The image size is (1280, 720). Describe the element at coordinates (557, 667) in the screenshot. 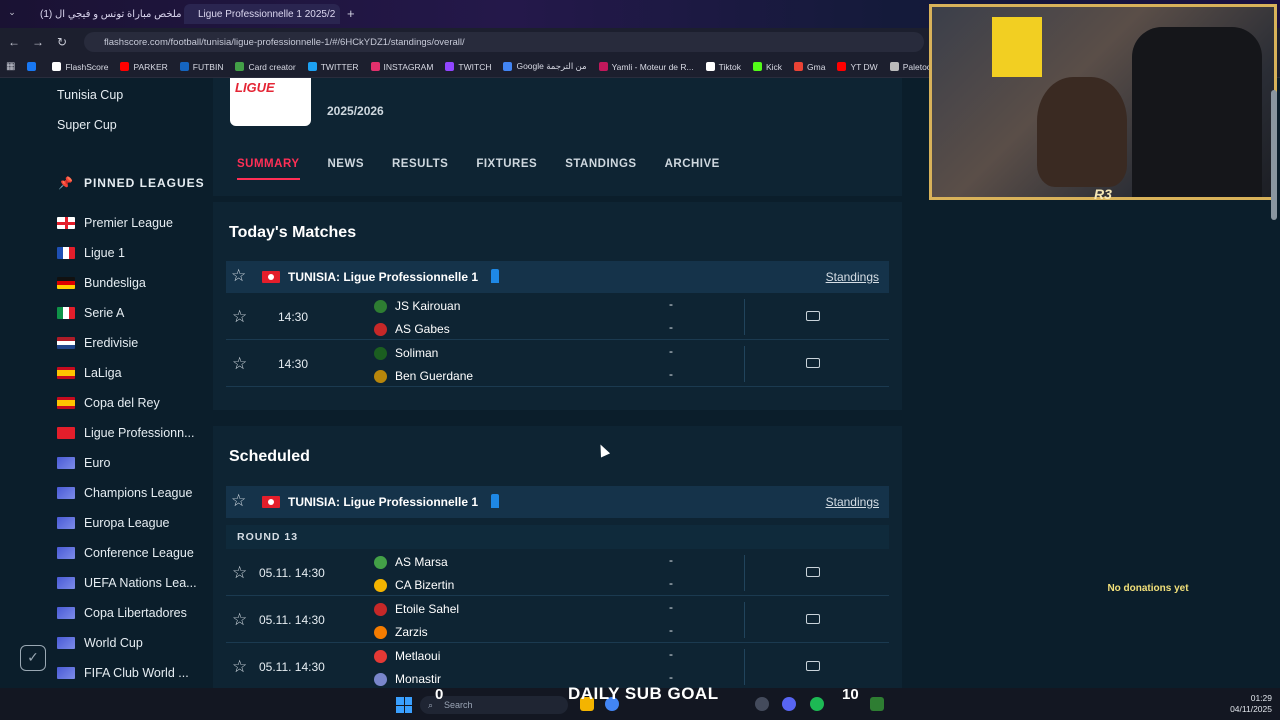

I see `match-row: ☆ 05.11. 14:30 Metlaoui Monastir - -` at that location.